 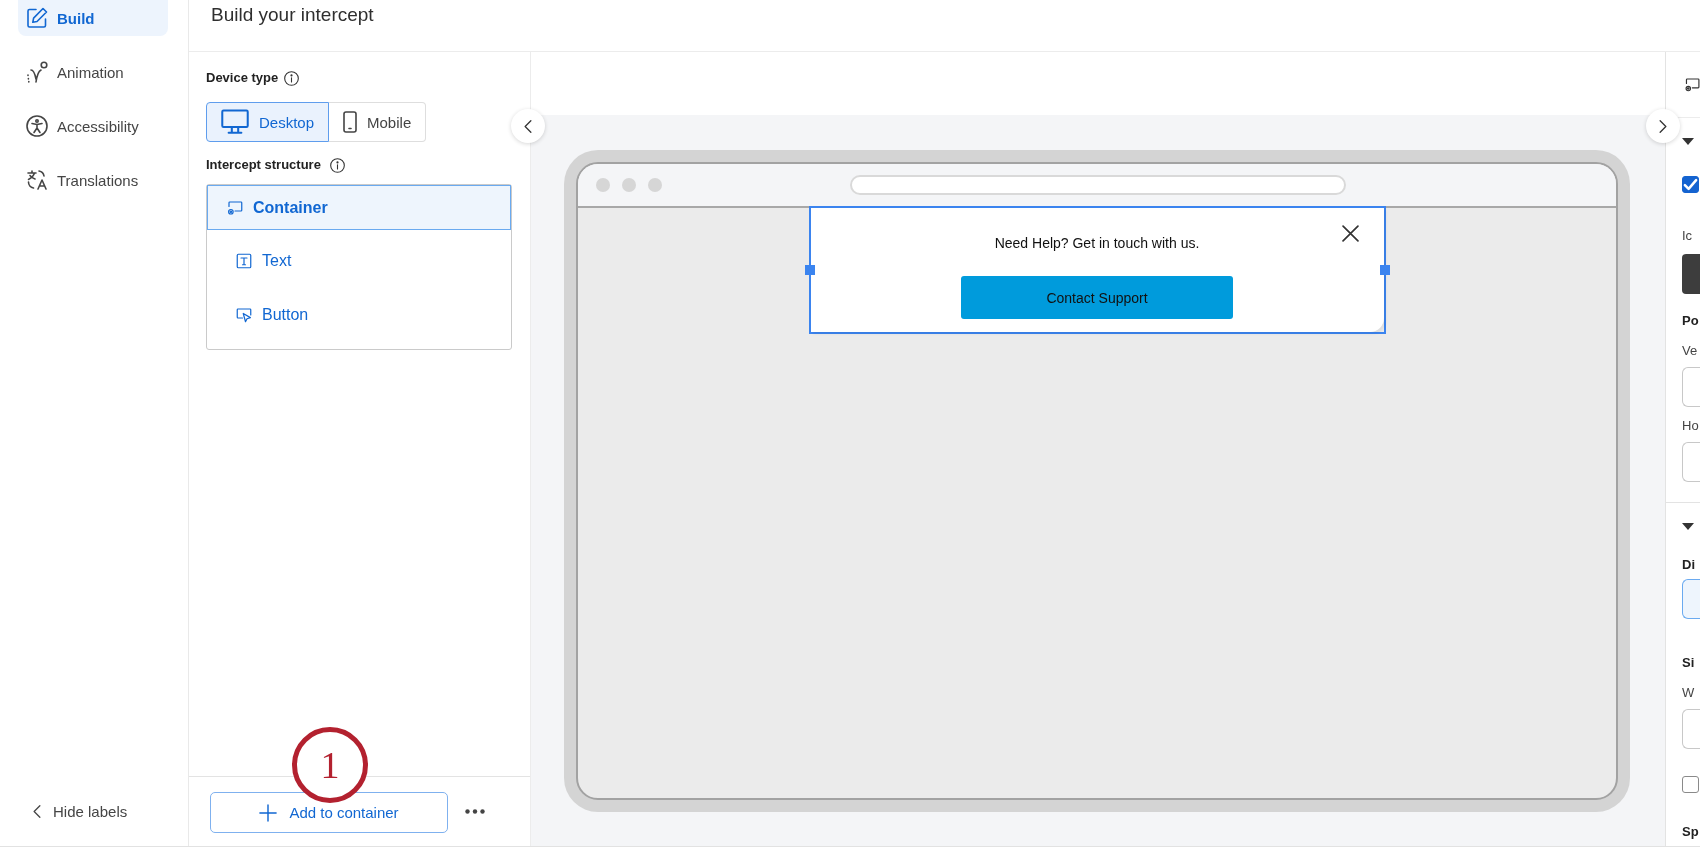 What do you see at coordinates (268, 812) in the screenshot?
I see `plus-icon` at bounding box center [268, 812].